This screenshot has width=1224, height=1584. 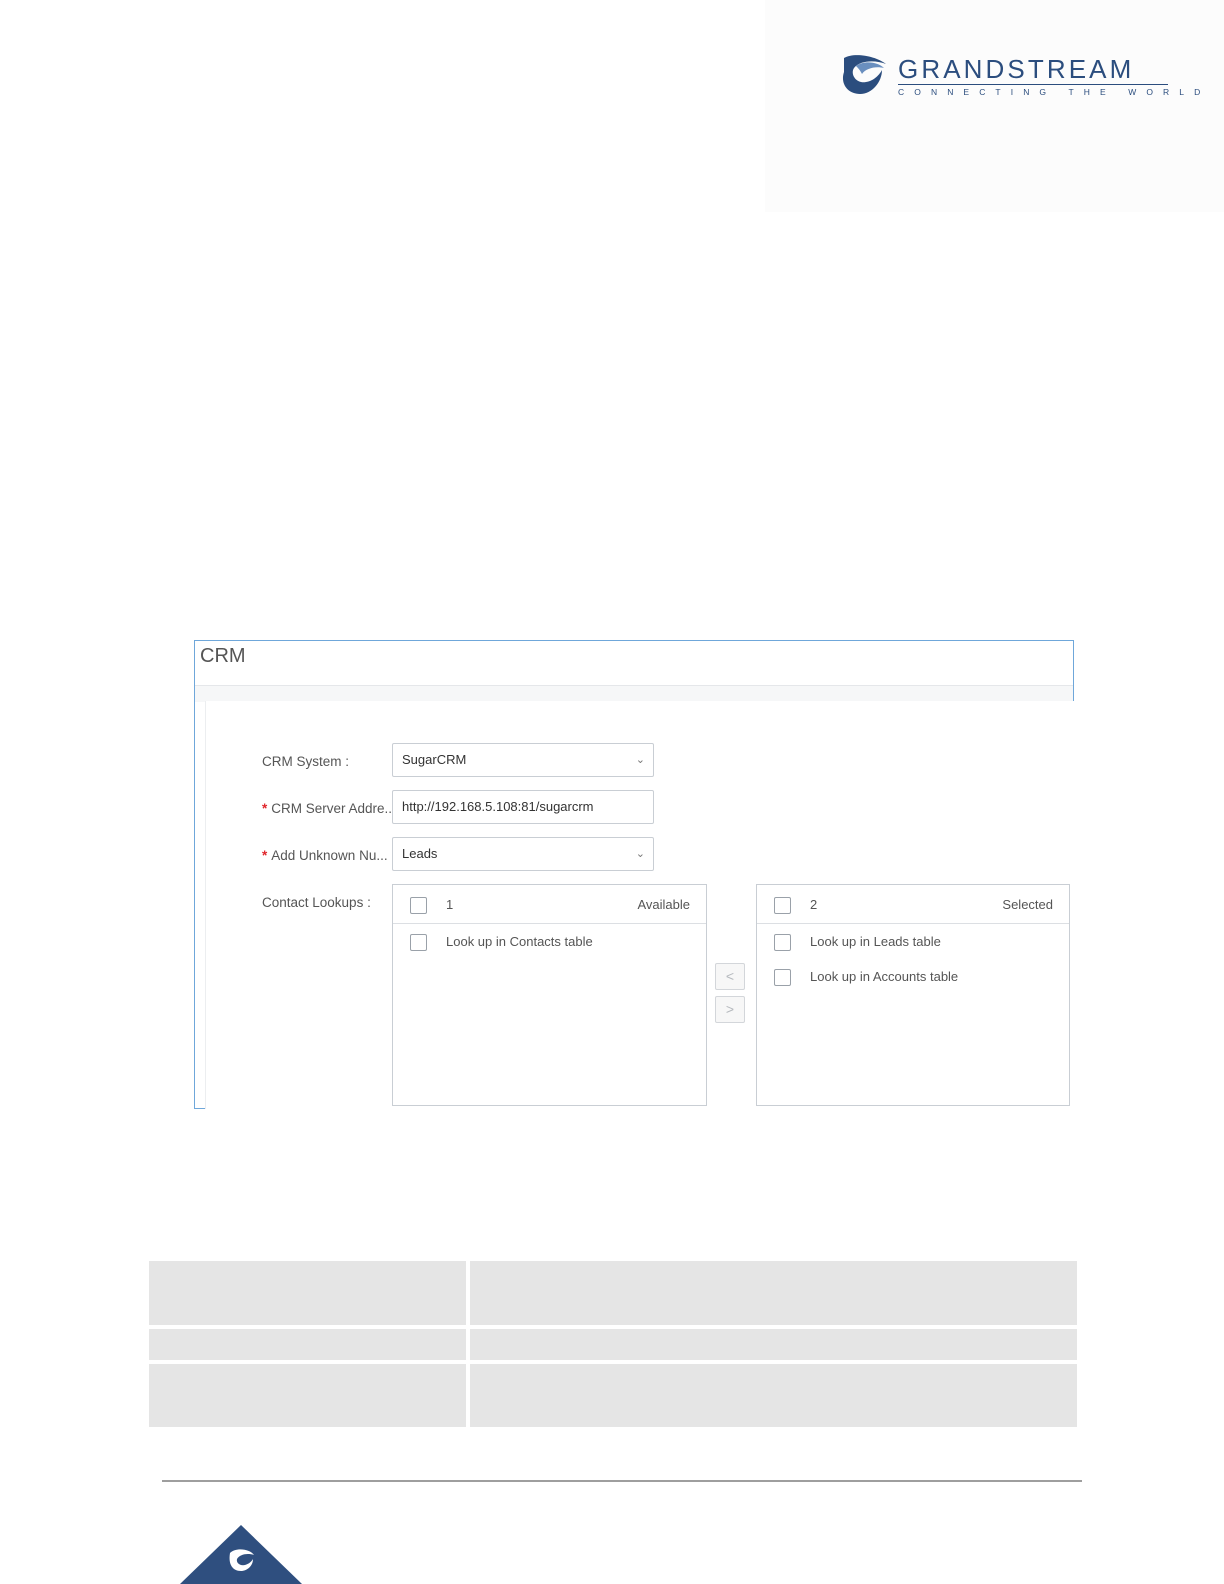 I want to click on header-background, so click(x=994, y=106).